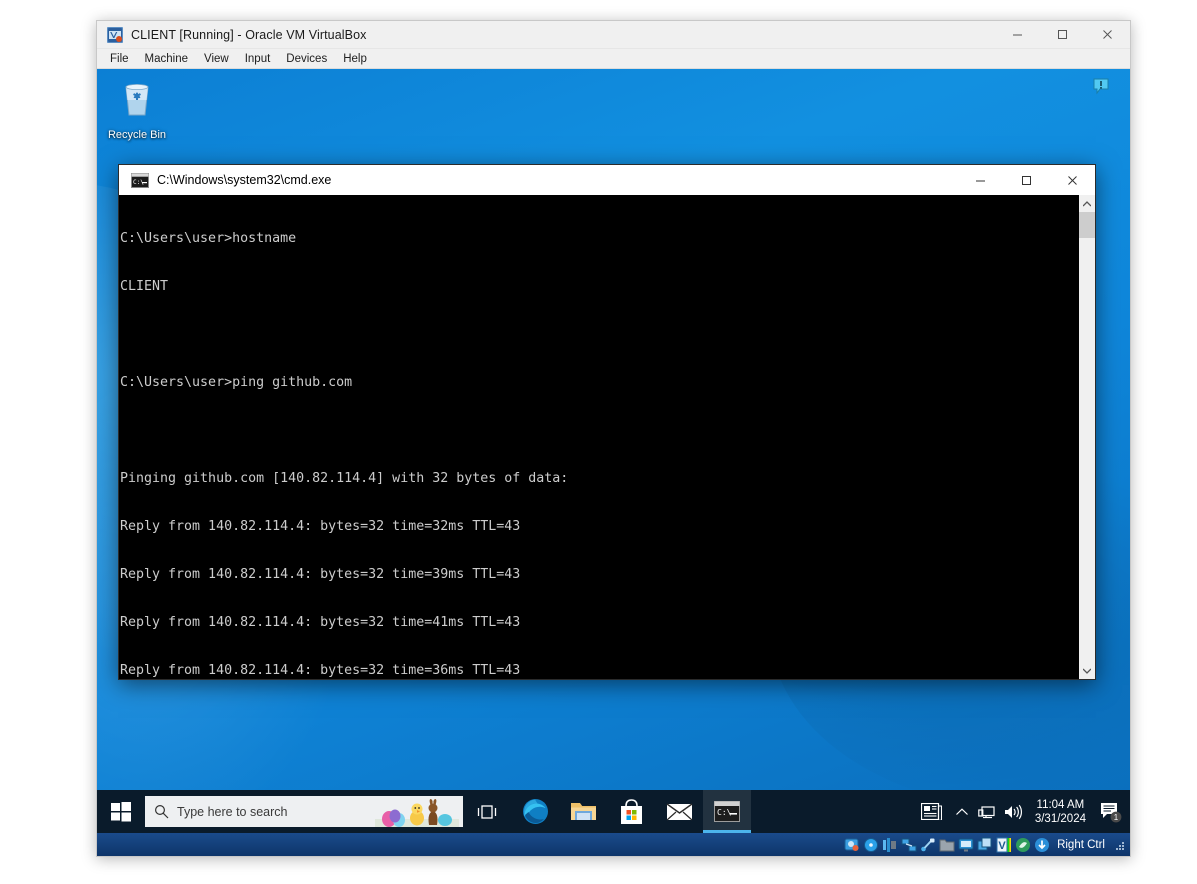 This screenshot has height=884, width=1197. What do you see at coordinates (1107, 35) in the screenshot?
I see `vbox-close-button` at bounding box center [1107, 35].